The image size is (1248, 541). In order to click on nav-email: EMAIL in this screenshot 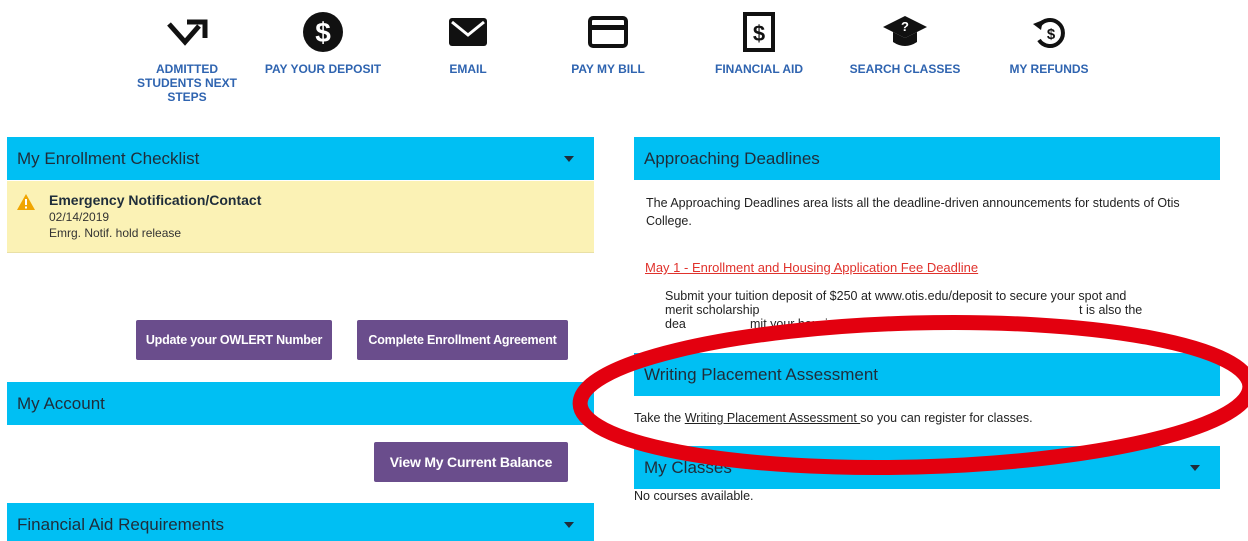, I will do `click(468, 42)`.